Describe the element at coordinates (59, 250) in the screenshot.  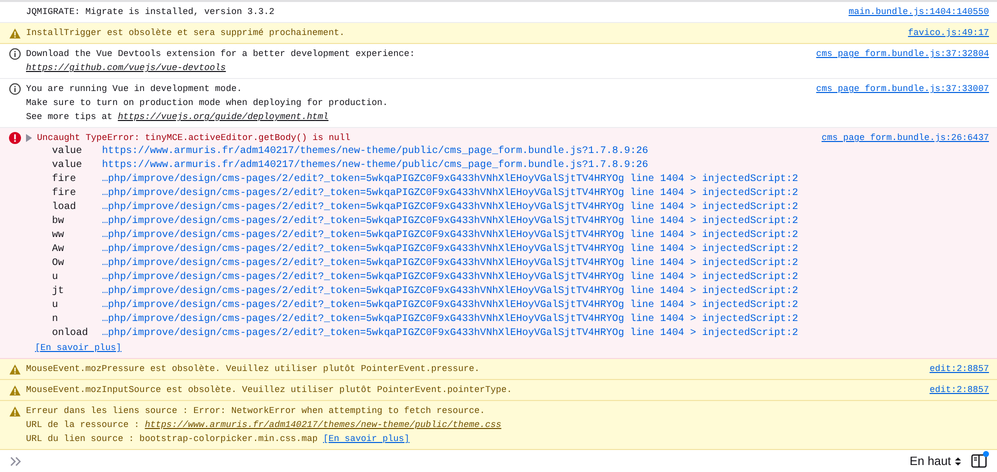
I see `stack-function: Aw` at that location.